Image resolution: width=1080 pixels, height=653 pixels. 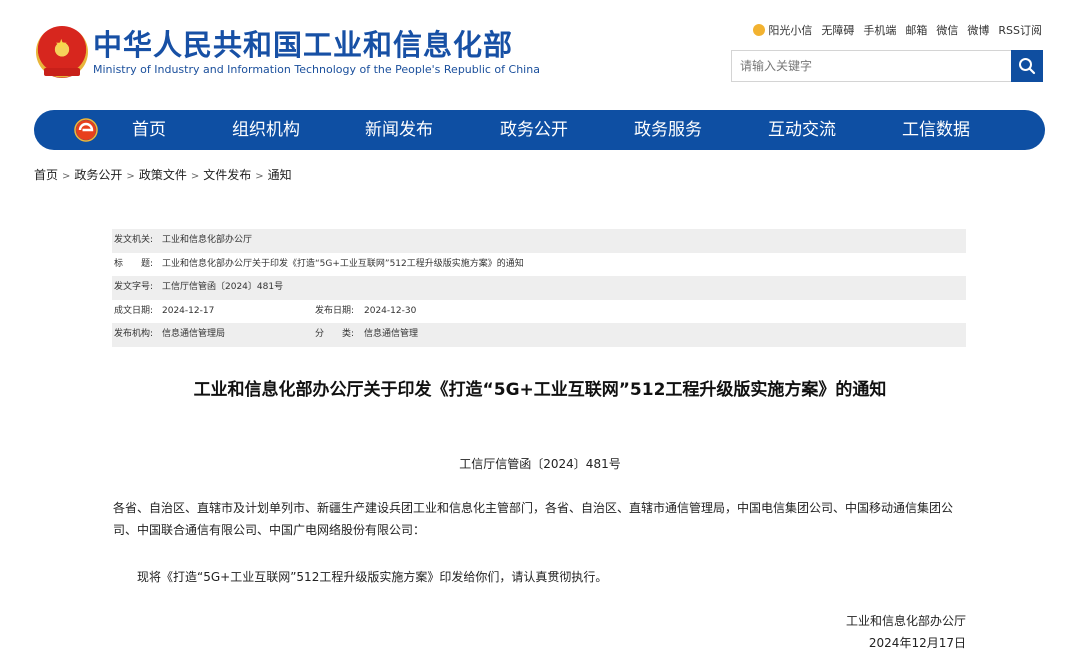 I want to click on title-label: 标 题:, so click(x=134, y=263).